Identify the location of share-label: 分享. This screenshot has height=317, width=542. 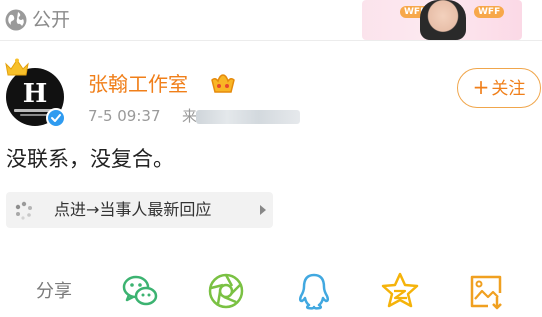
(54, 291).